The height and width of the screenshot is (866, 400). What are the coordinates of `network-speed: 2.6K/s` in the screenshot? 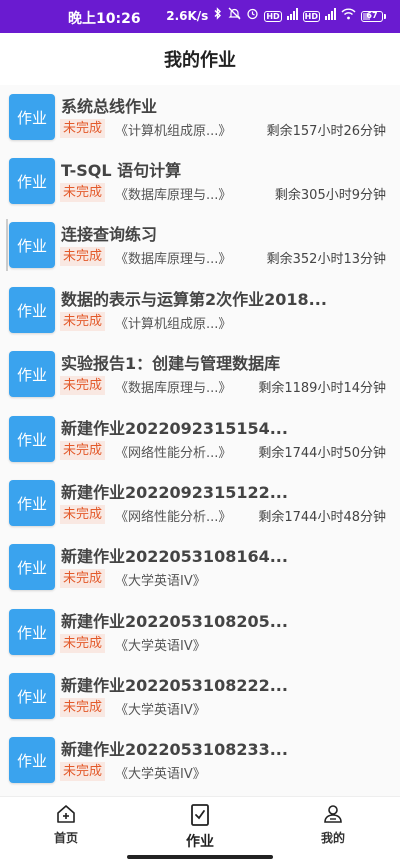 It's located at (187, 16).